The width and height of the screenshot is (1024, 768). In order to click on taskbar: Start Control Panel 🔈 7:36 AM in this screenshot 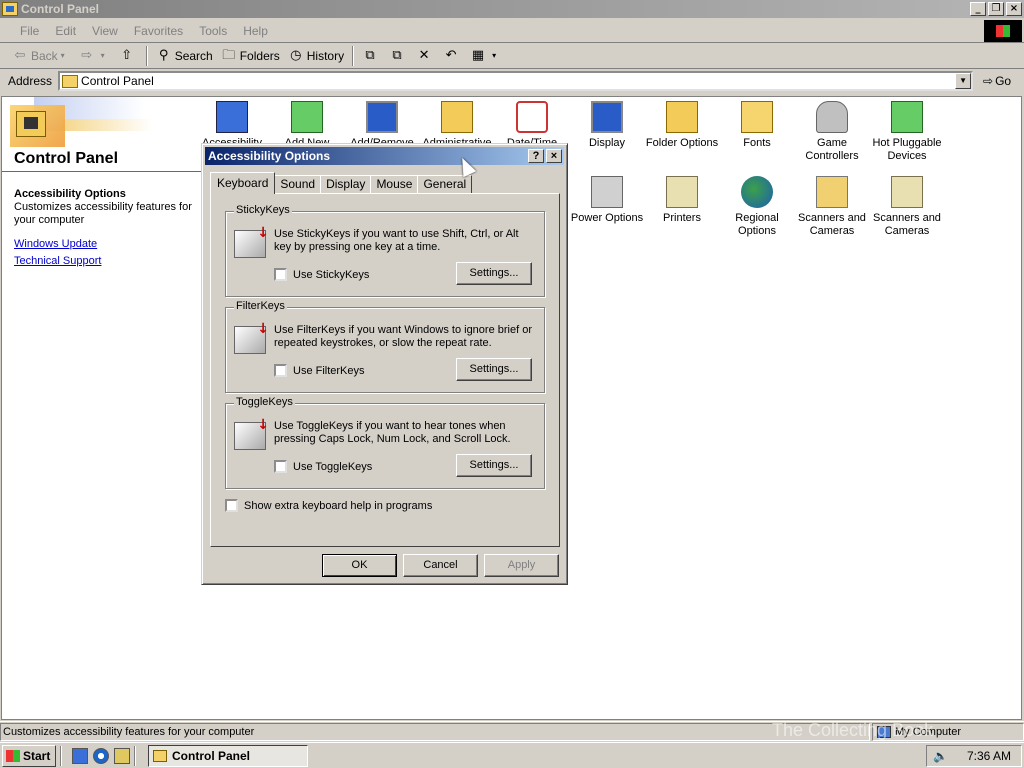, I will do `click(512, 755)`.